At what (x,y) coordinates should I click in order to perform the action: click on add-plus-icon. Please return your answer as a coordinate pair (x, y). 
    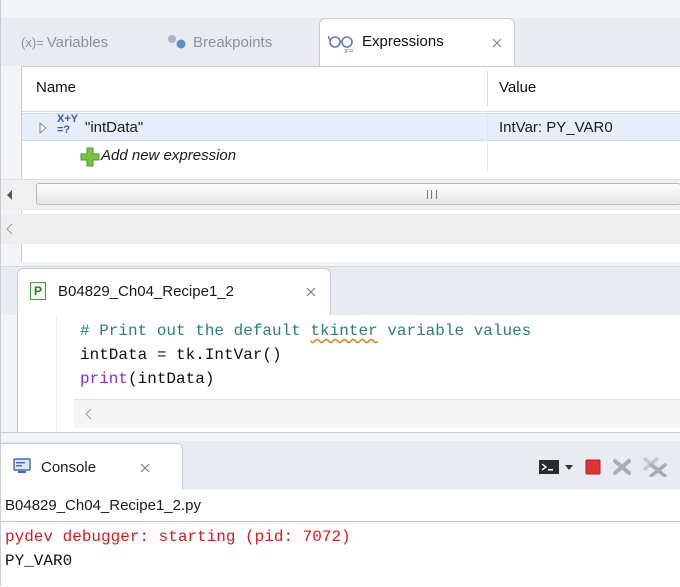
    Looking at the image, I should click on (90, 157).